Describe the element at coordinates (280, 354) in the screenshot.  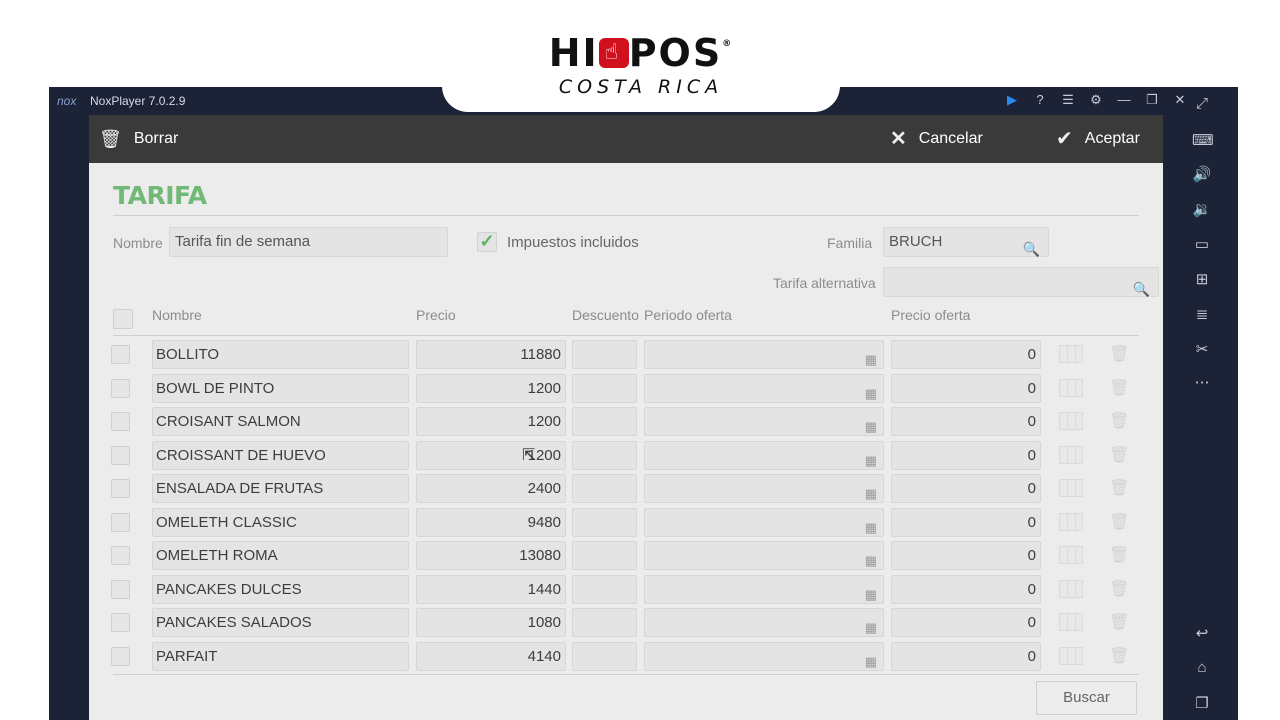
I see `product-name-cell: BOLLITO` at that location.